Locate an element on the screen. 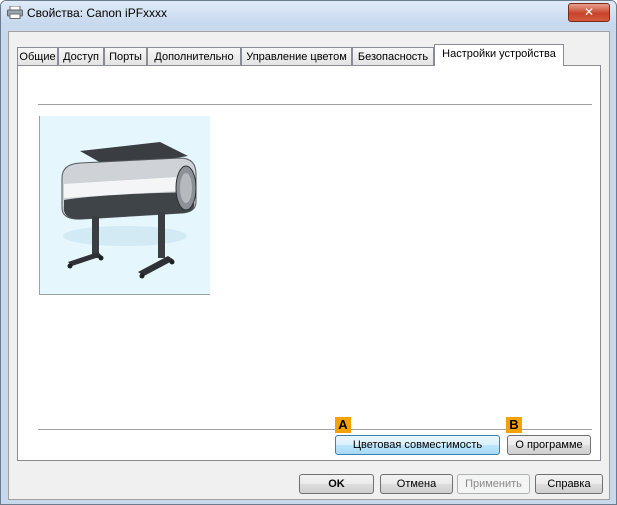 The image size is (617, 505). tab-security: Безопасность is located at coordinates (393, 56).